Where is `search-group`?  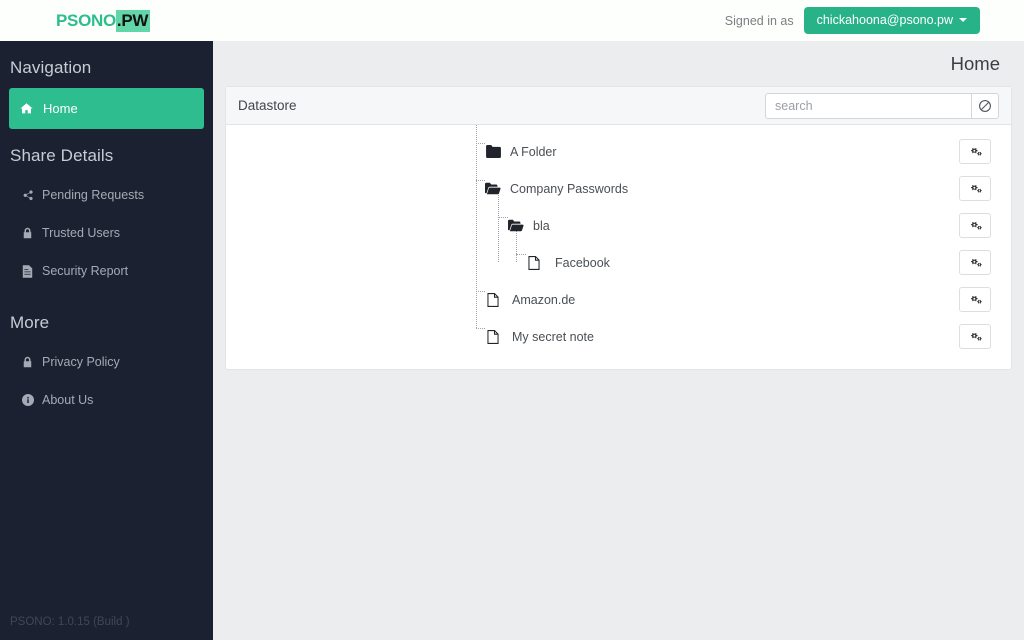 search-group is located at coordinates (882, 105).